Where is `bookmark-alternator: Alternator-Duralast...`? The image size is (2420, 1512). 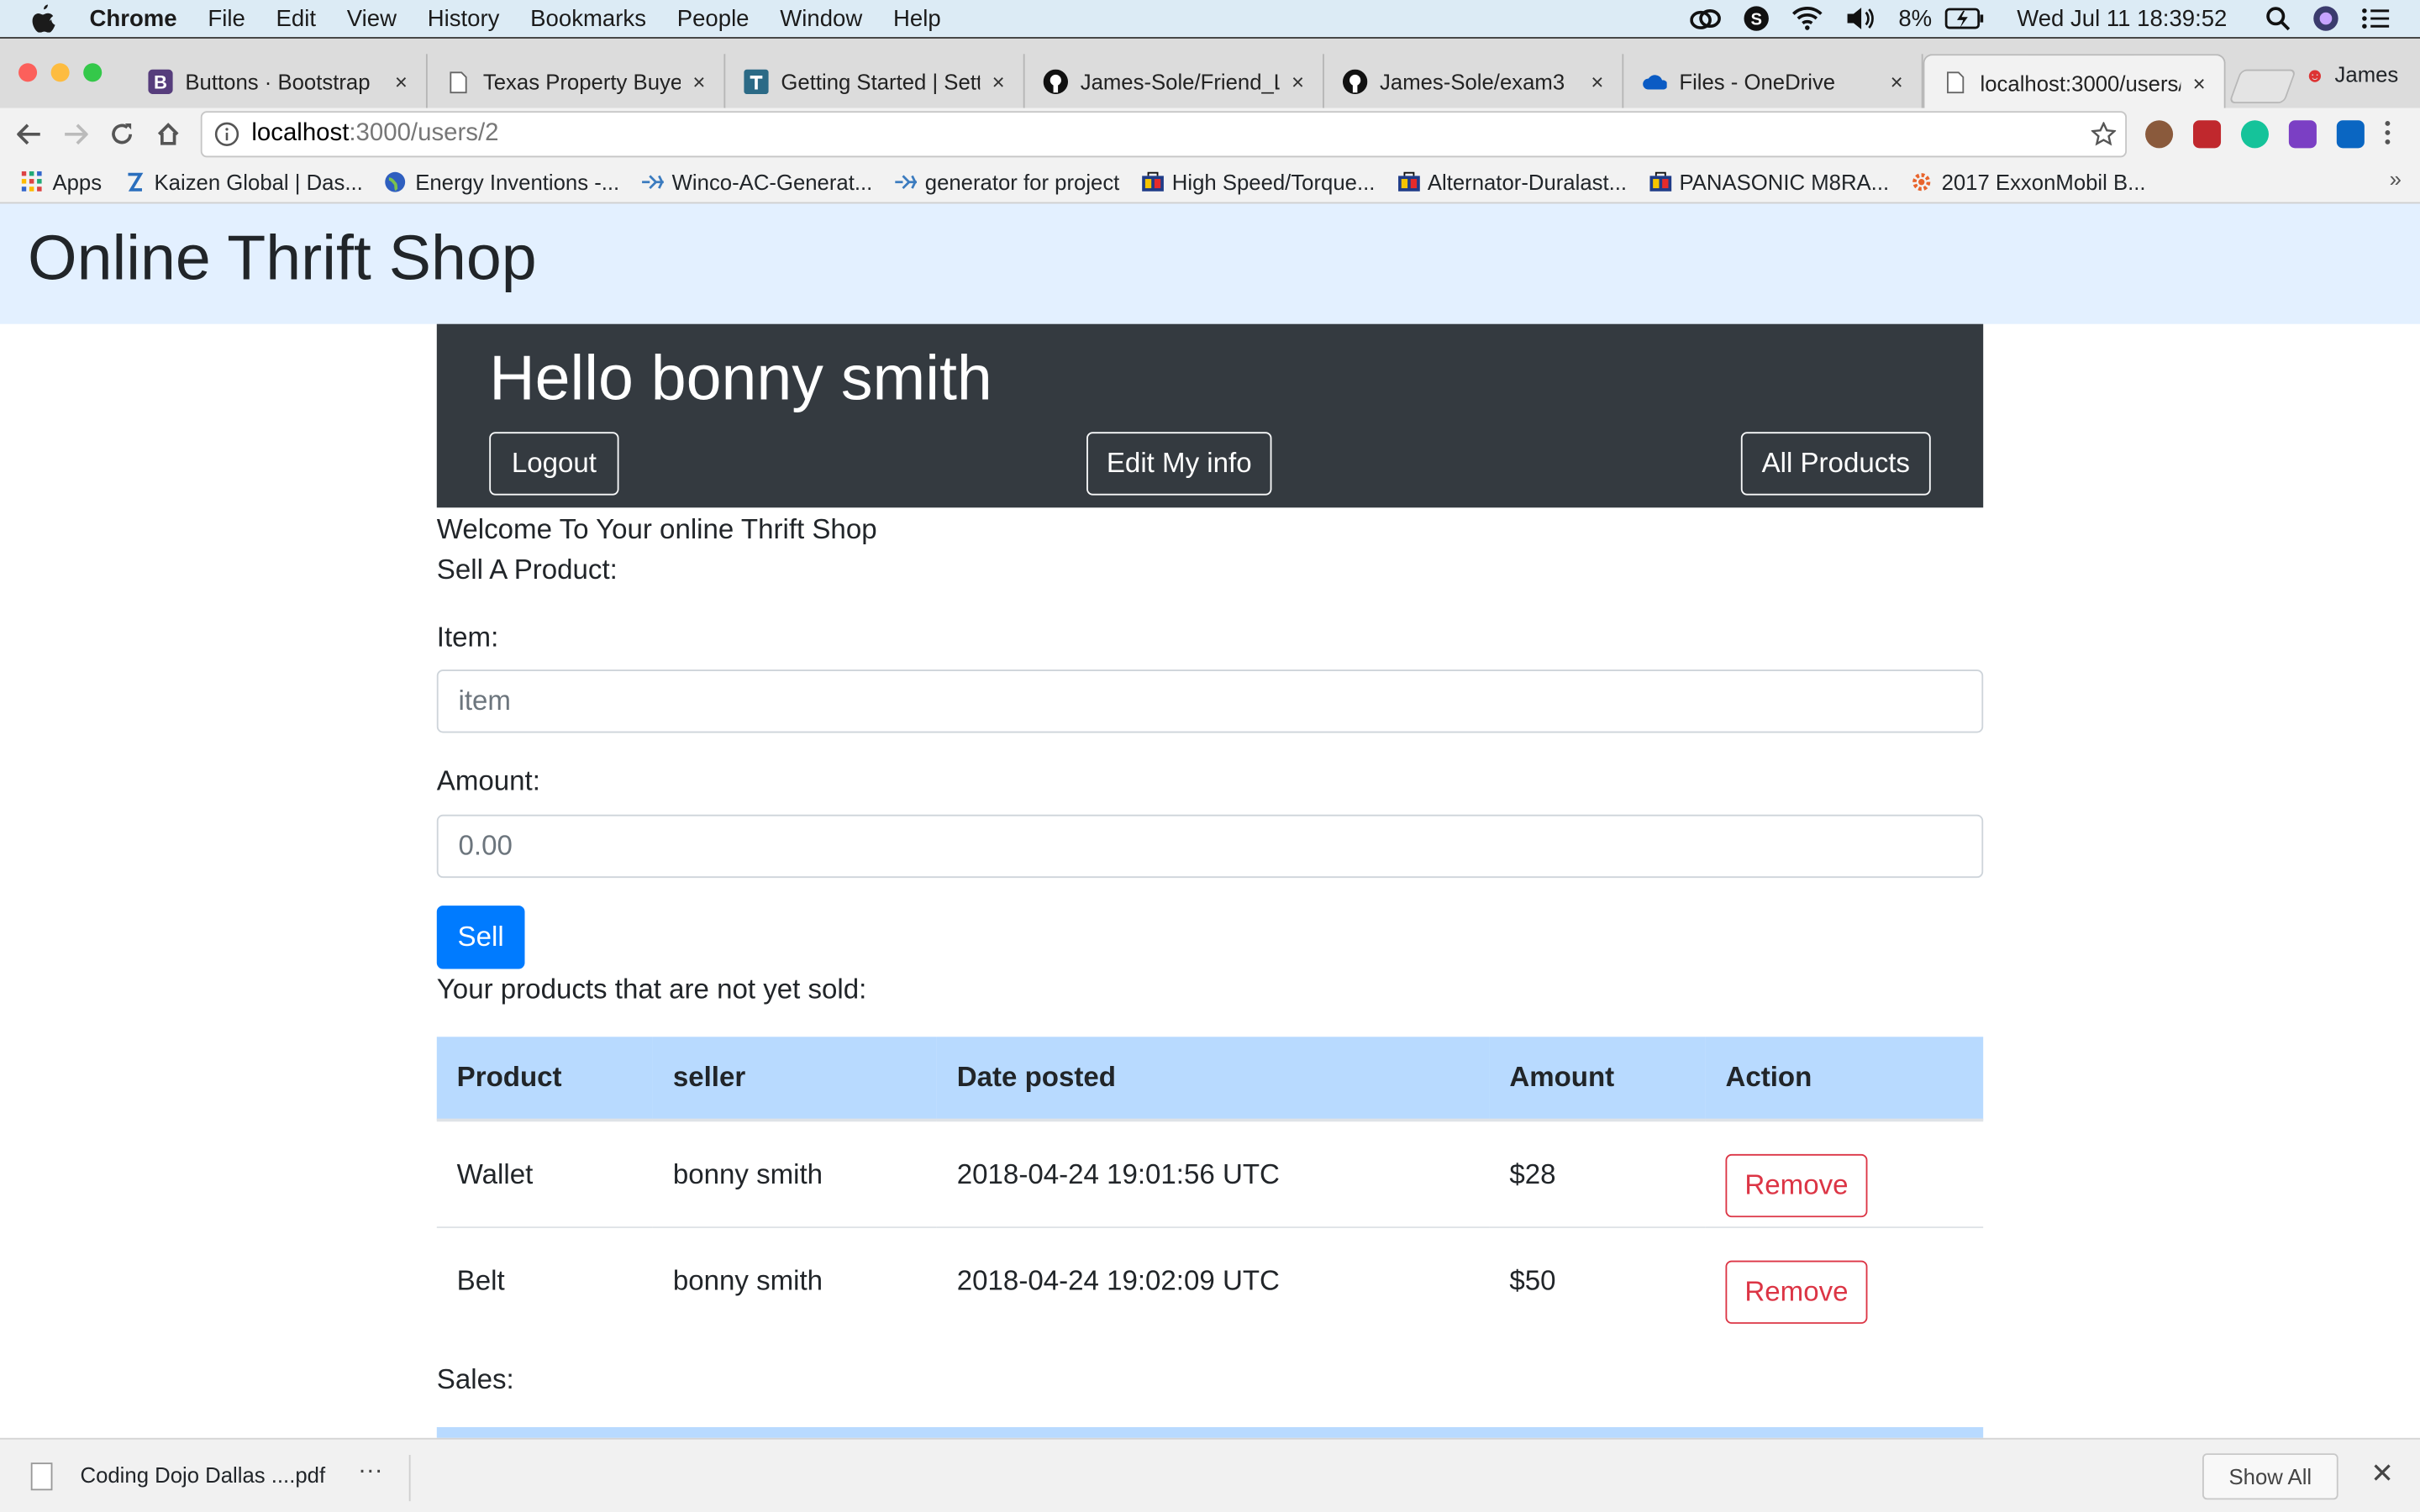 bookmark-alternator: Alternator-Duralast... is located at coordinates (1512, 181).